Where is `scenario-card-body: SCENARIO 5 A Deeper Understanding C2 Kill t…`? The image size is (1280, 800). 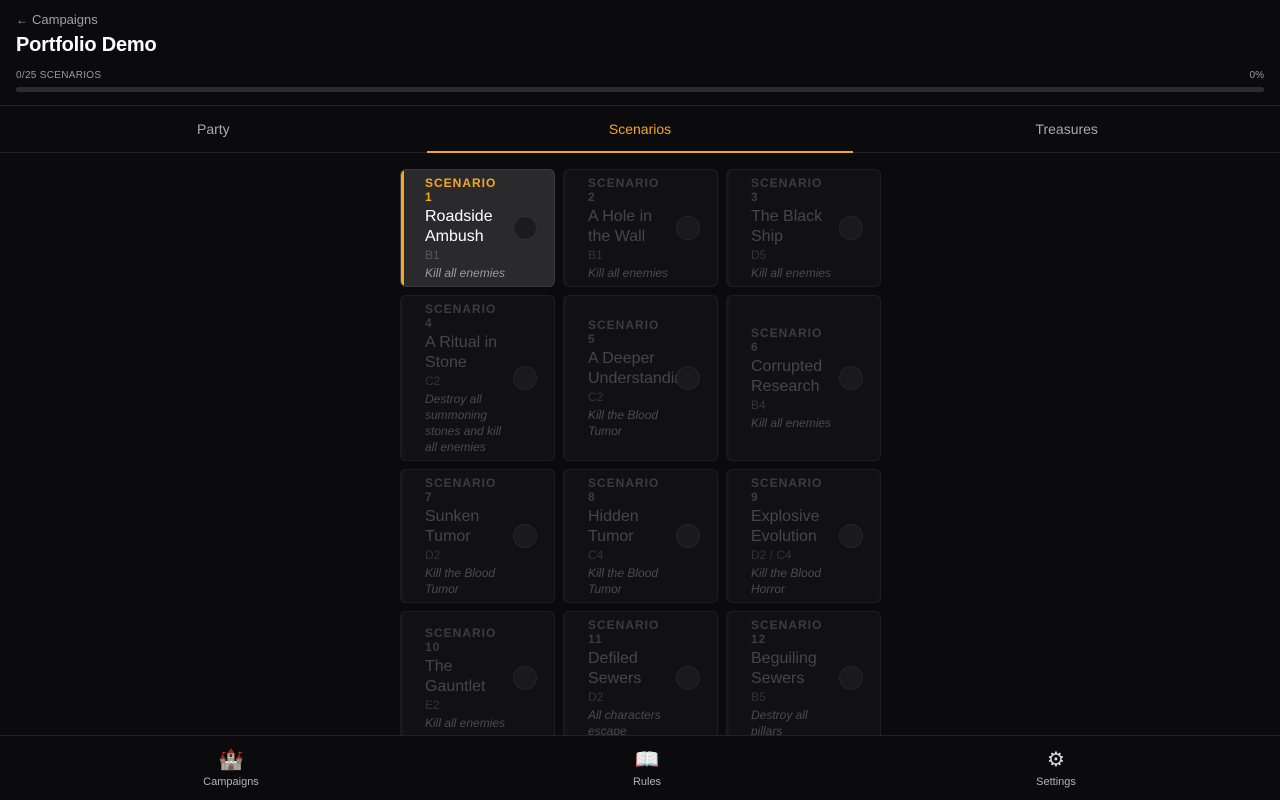 scenario-card-body: SCENARIO 5 A Deeper Understanding C2 Kill t… is located at coordinates (640, 378).